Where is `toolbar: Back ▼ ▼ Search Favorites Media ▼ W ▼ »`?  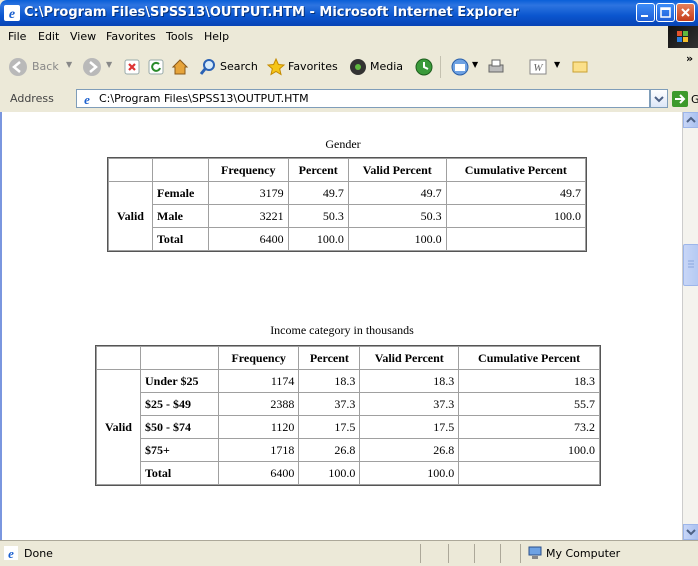 toolbar: Back ▼ ▼ Search Favorites Media ▼ W ▼ » is located at coordinates (349, 67).